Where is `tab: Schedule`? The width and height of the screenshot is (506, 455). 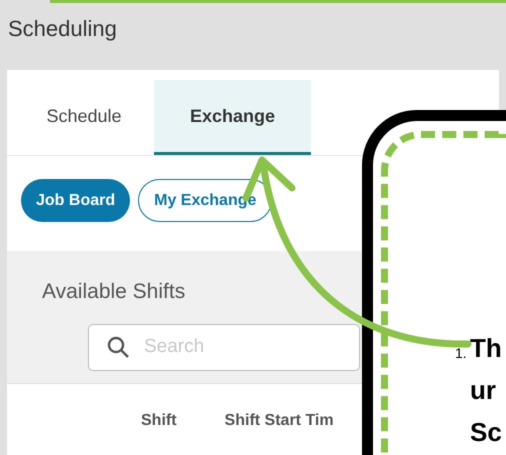
tab: Schedule is located at coordinates (84, 117).